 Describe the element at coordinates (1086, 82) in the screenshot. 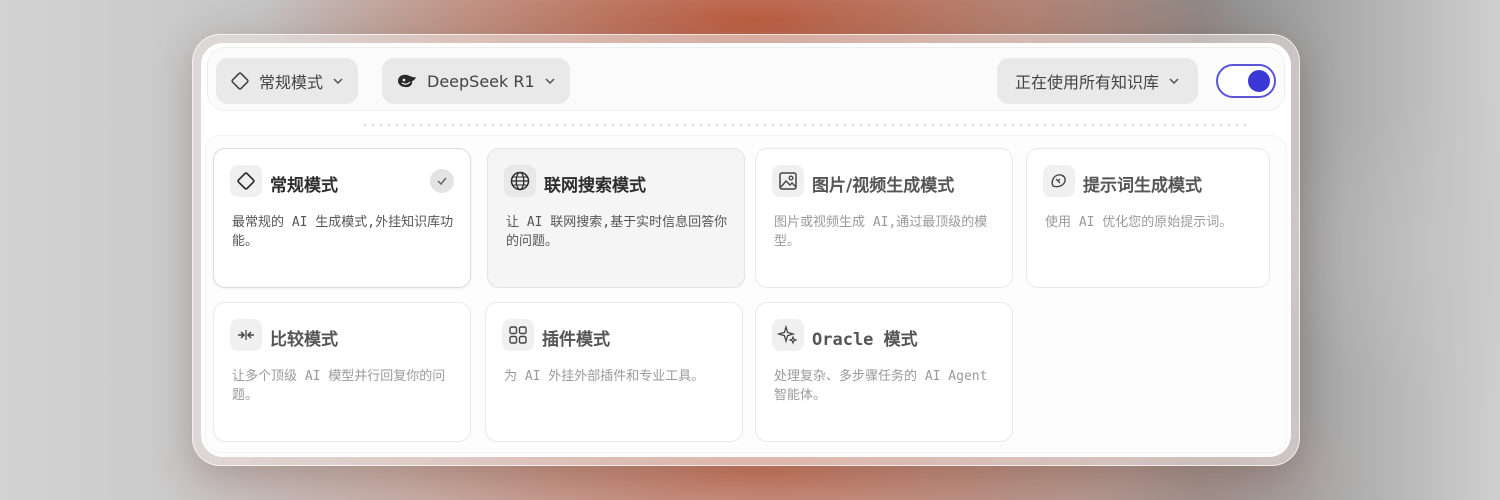

I see `knowledge-base-label: 正在使用所有知识库` at that location.